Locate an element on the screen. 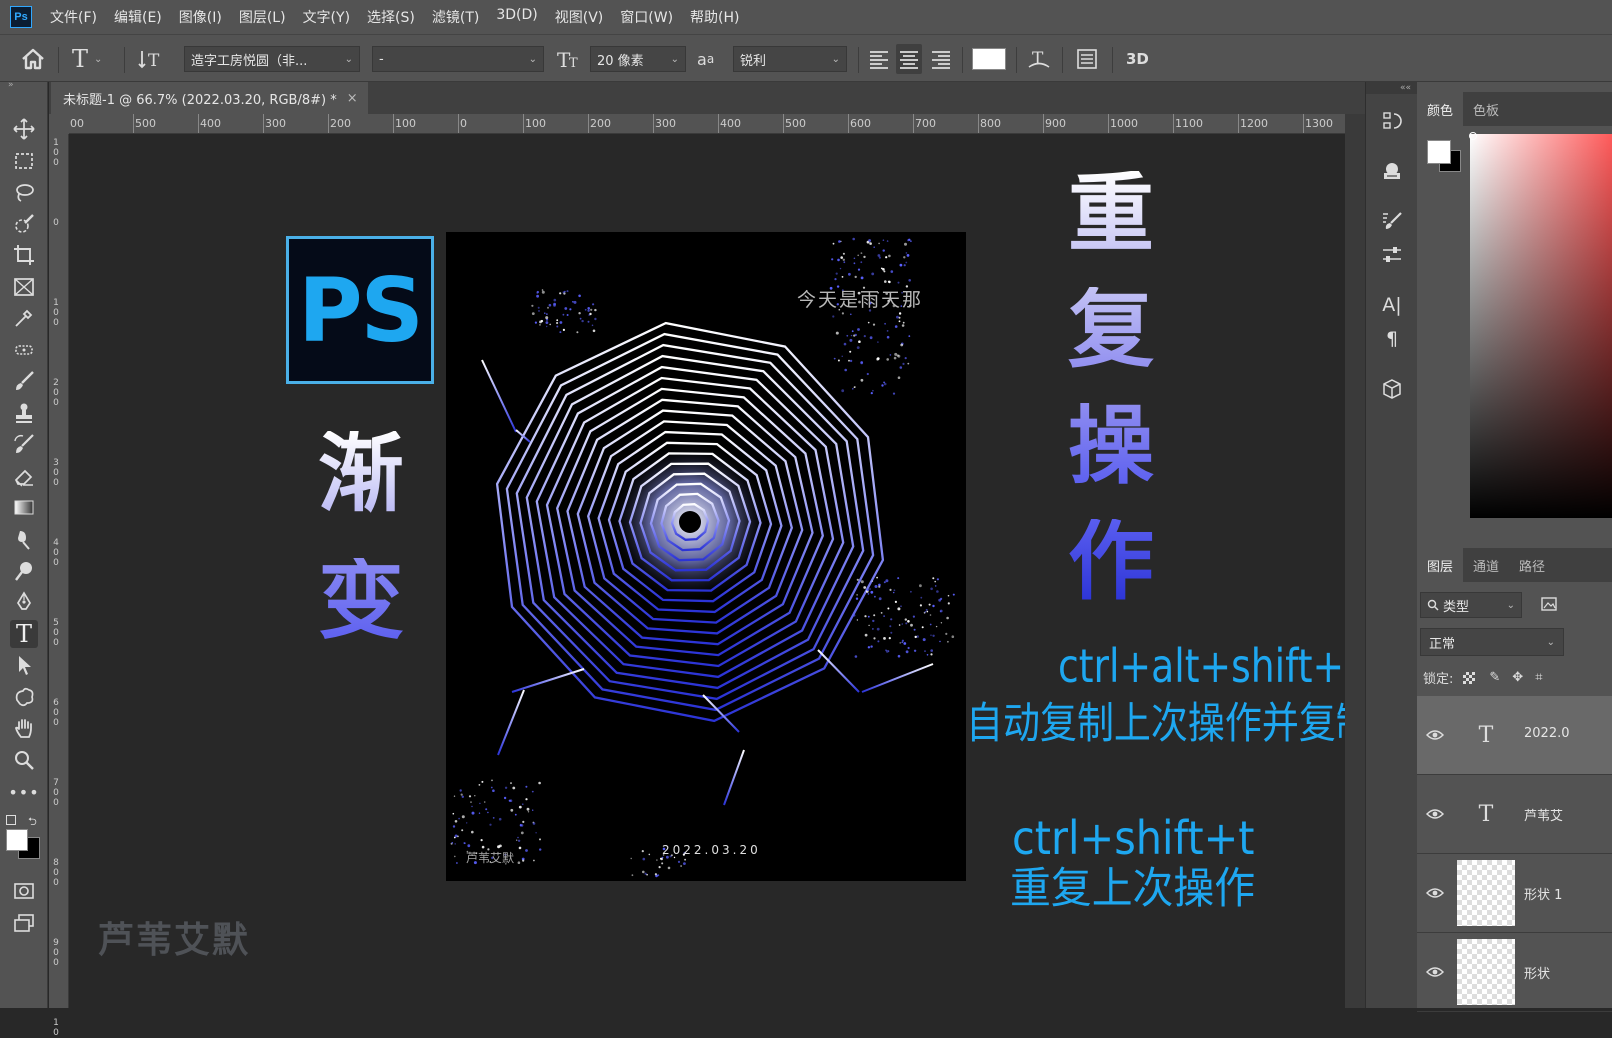 This screenshot has width=1612, height=1038. type-tool-icon: T is located at coordinates (24, 634).